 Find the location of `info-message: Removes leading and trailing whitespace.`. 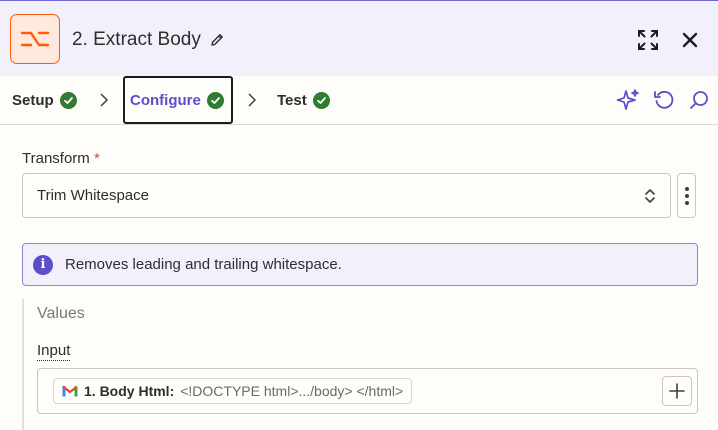

info-message: Removes leading and trailing whitespace. is located at coordinates (203, 264).